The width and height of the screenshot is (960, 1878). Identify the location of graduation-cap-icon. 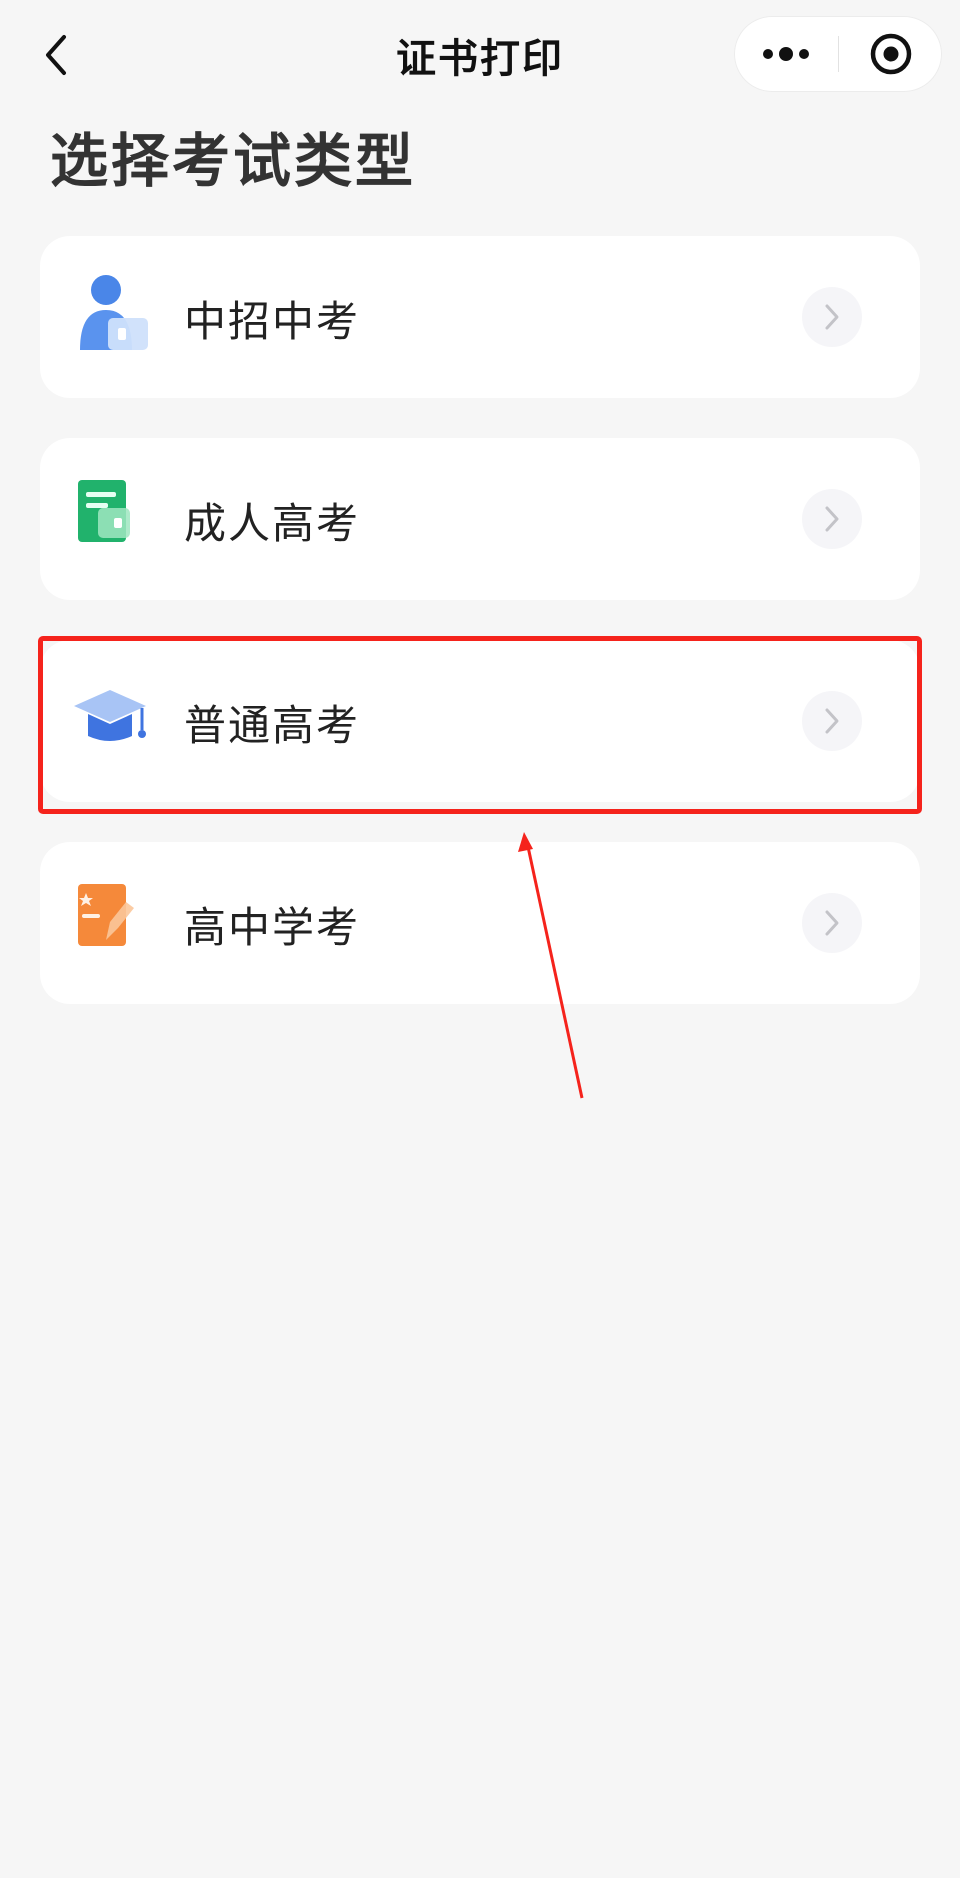
(115, 721).